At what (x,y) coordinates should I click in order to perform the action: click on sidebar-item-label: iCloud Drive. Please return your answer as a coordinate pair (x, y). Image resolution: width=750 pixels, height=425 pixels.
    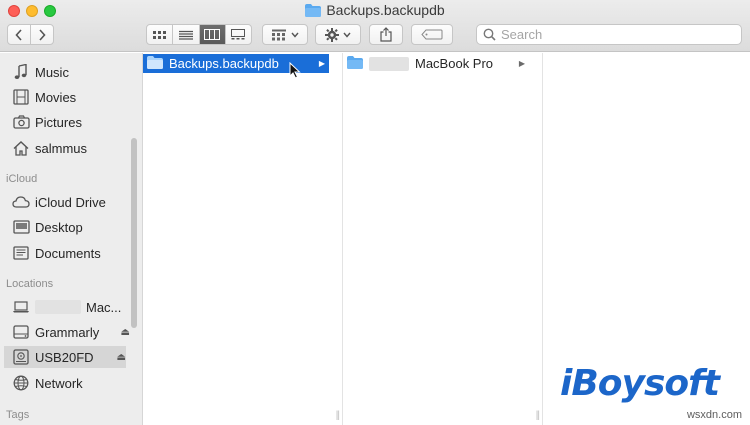
    Looking at the image, I should click on (70, 202).